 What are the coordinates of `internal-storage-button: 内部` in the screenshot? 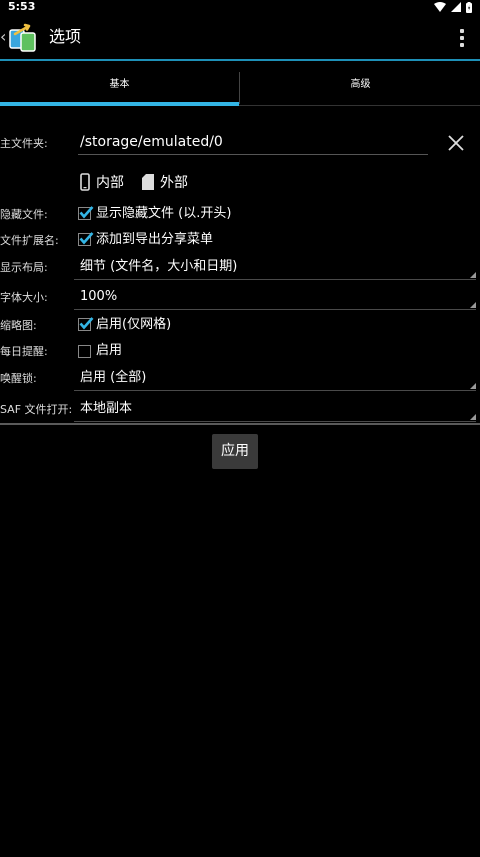 It's located at (102, 182).